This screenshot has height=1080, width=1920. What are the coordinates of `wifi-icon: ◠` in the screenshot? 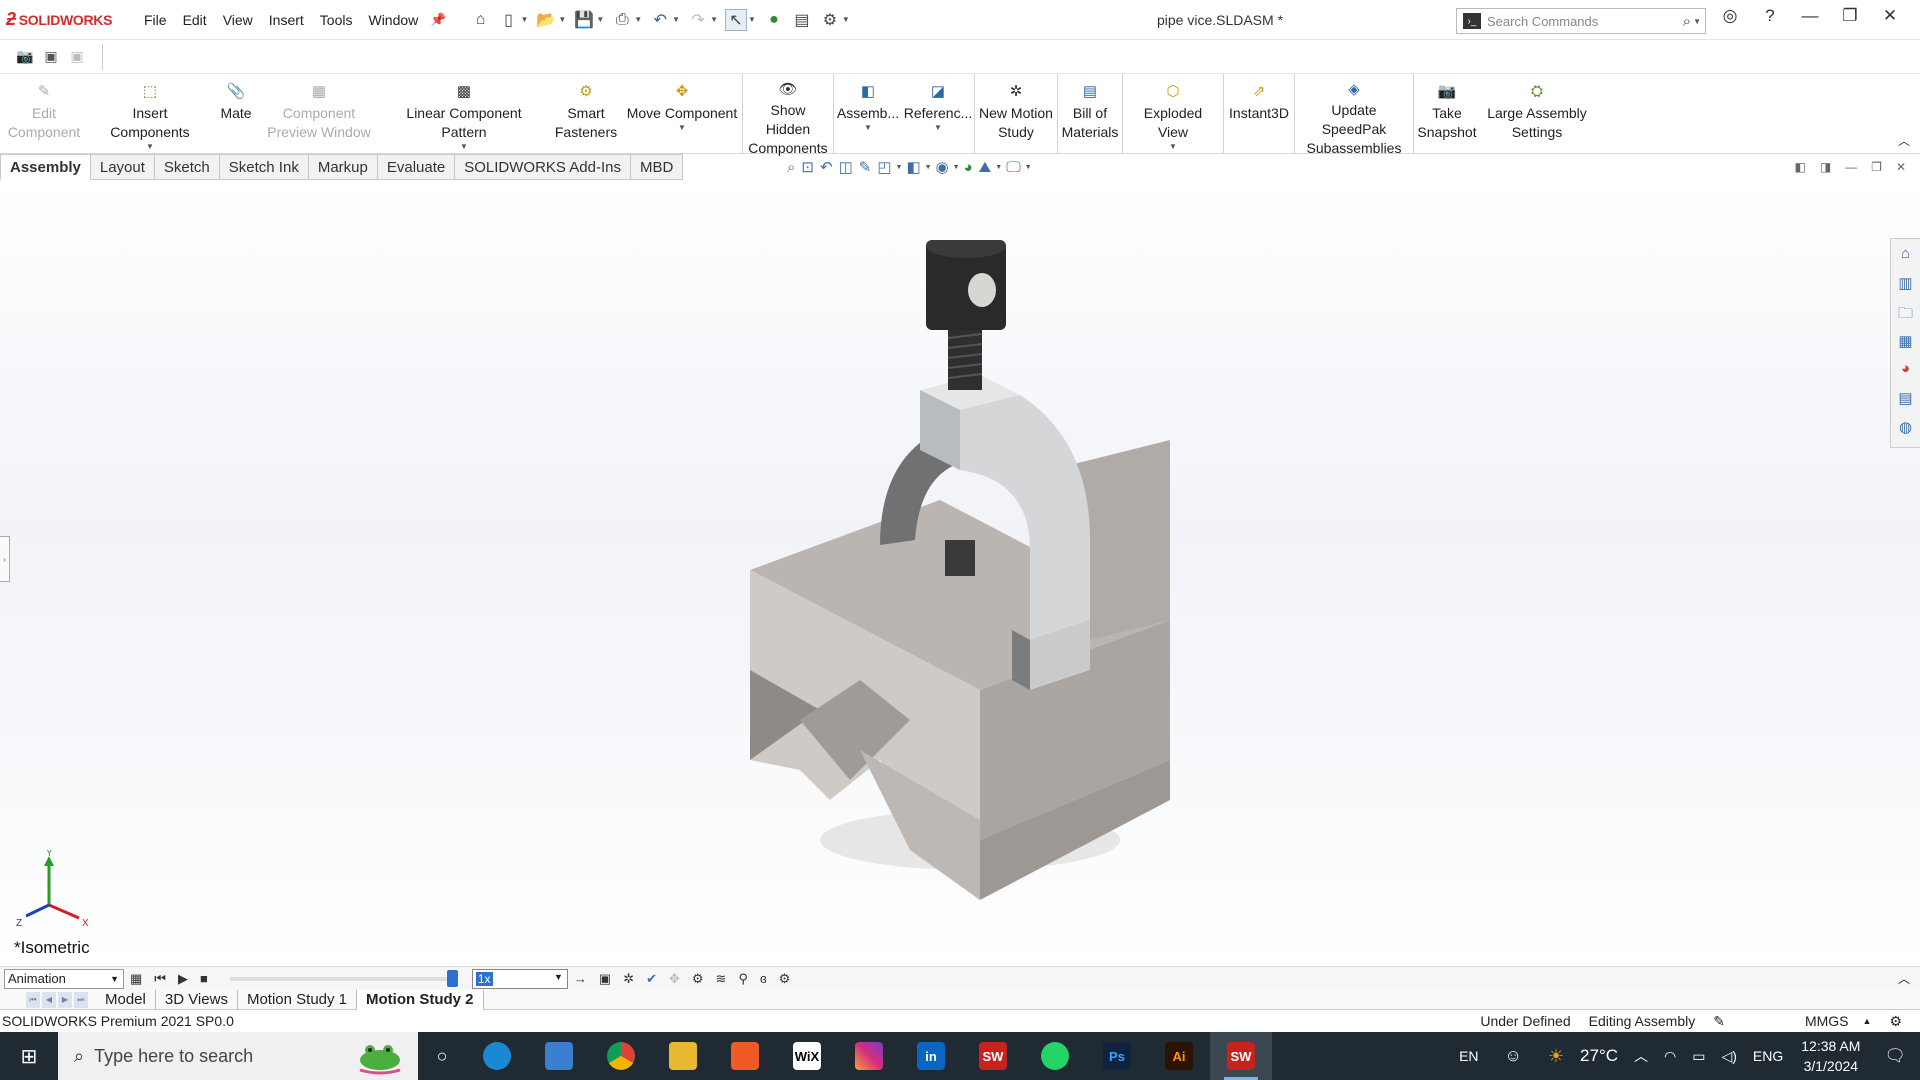 It's located at (1670, 1056).